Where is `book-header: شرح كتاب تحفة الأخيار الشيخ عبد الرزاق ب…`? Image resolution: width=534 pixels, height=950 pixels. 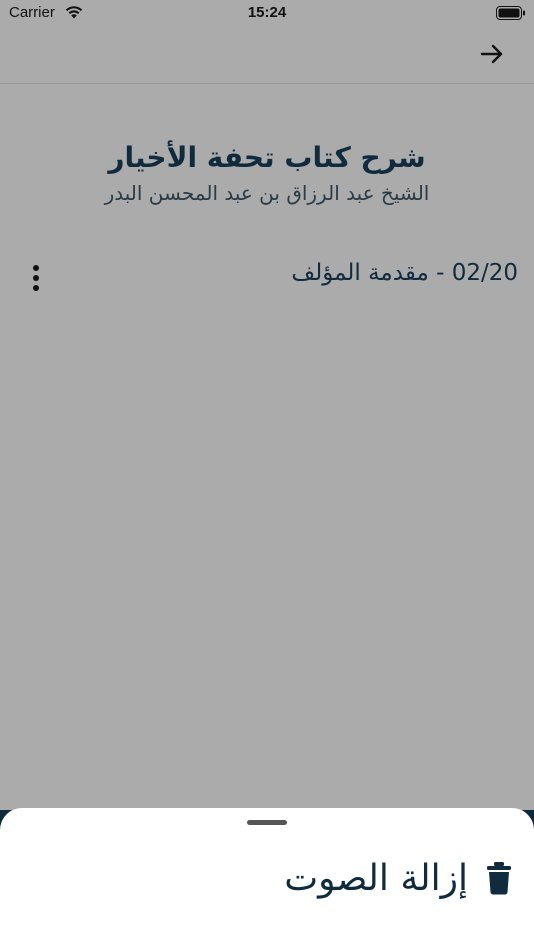 book-header: شرح كتاب تحفة الأخيار الشيخ عبد الرزاق ب… is located at coordinates (267, 173).